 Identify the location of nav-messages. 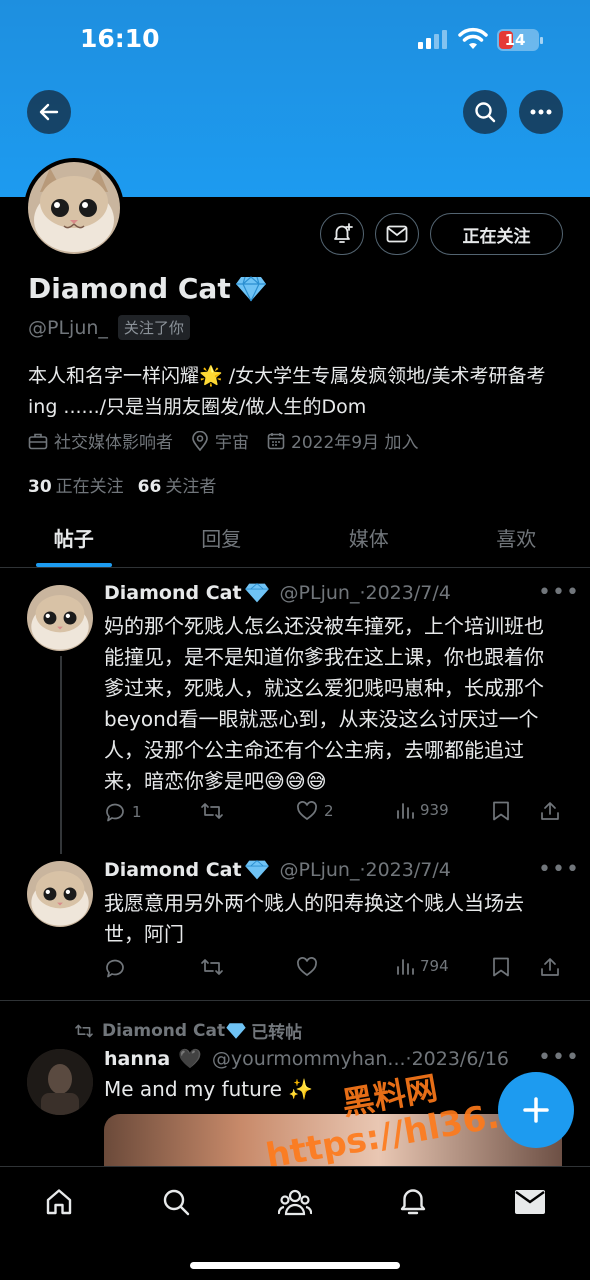
(530, 1202).